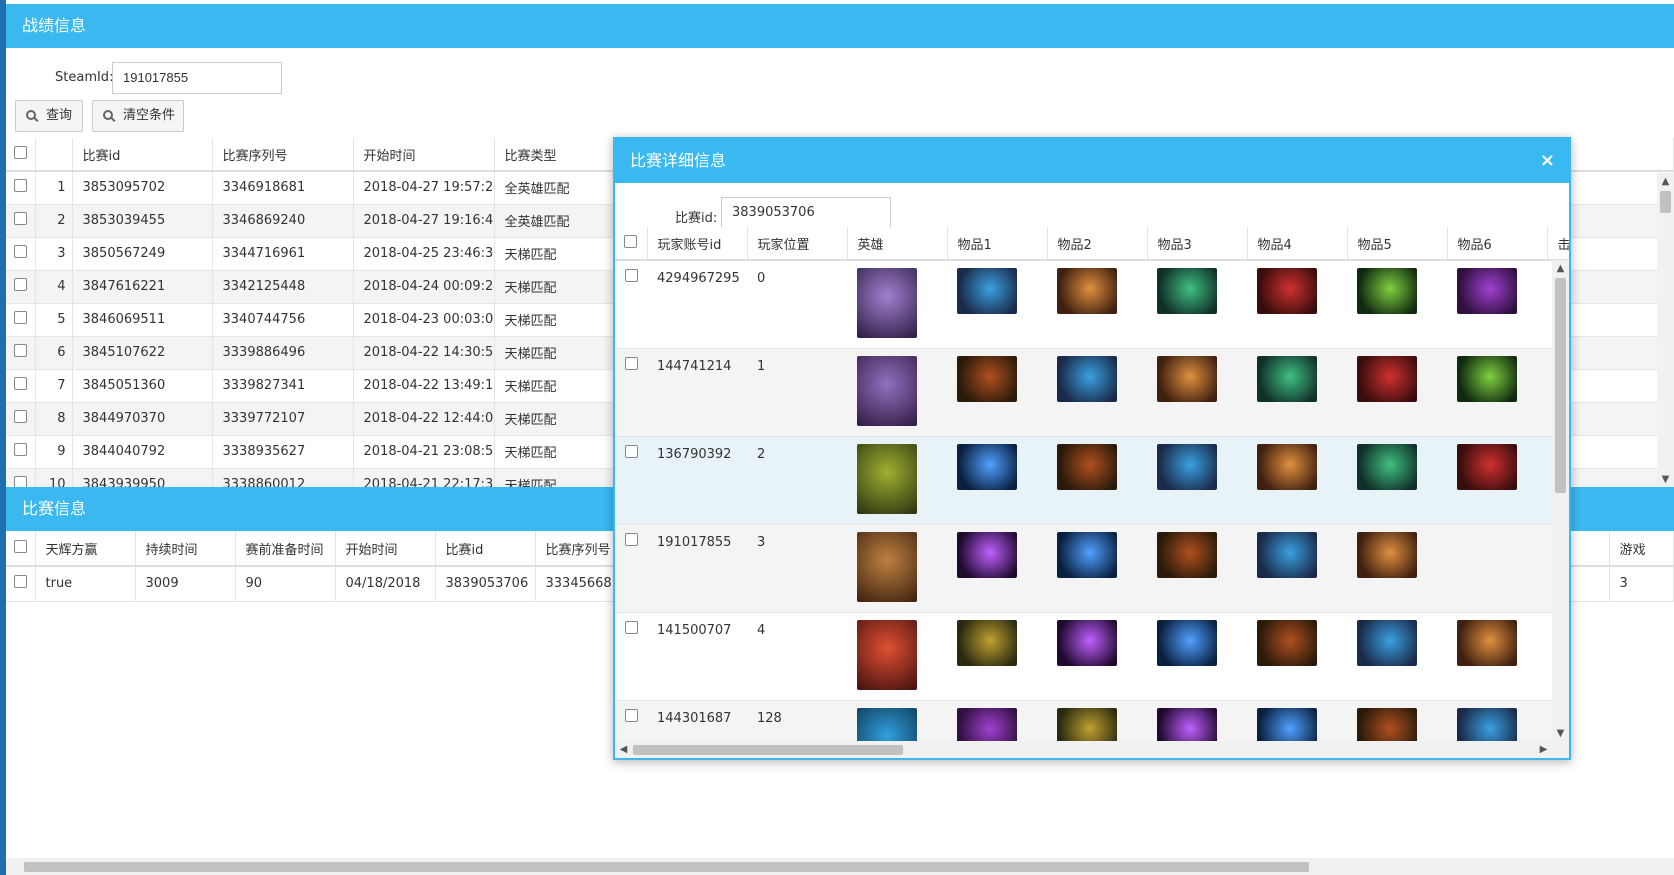 The height and width of the screenshot is (875, 1674). What do you see at coordinates (697, 392) in the screenshot?
I see `cell-account-id: 144741214` at bounding box center [697, 392].